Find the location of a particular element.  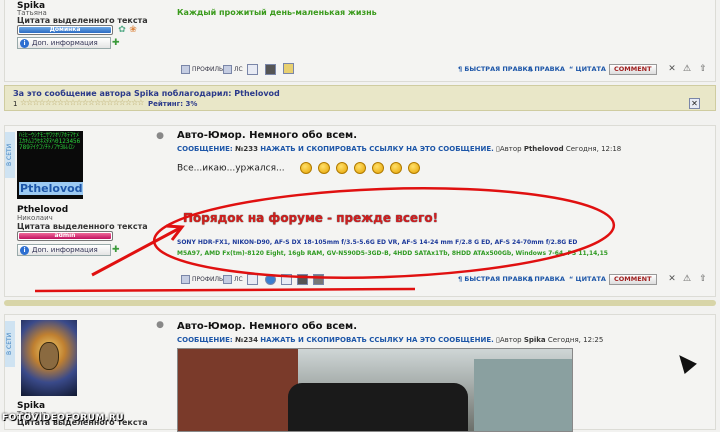

profile-label: ПРОФИЛЬ is located at coordinates (208, 69).